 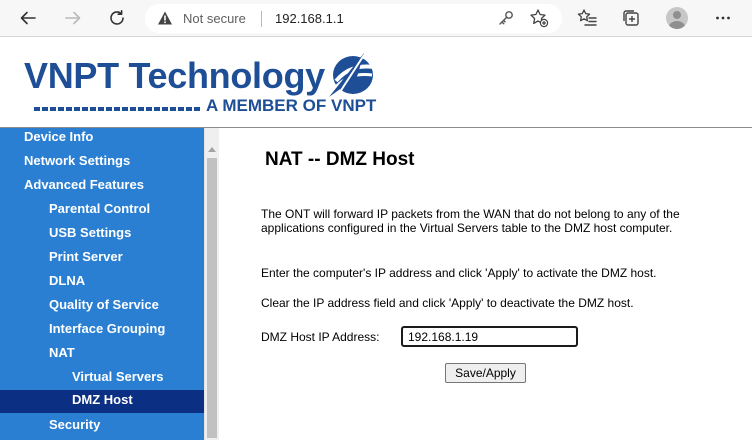 I want to click on back-button, so click(x=28, y=18).